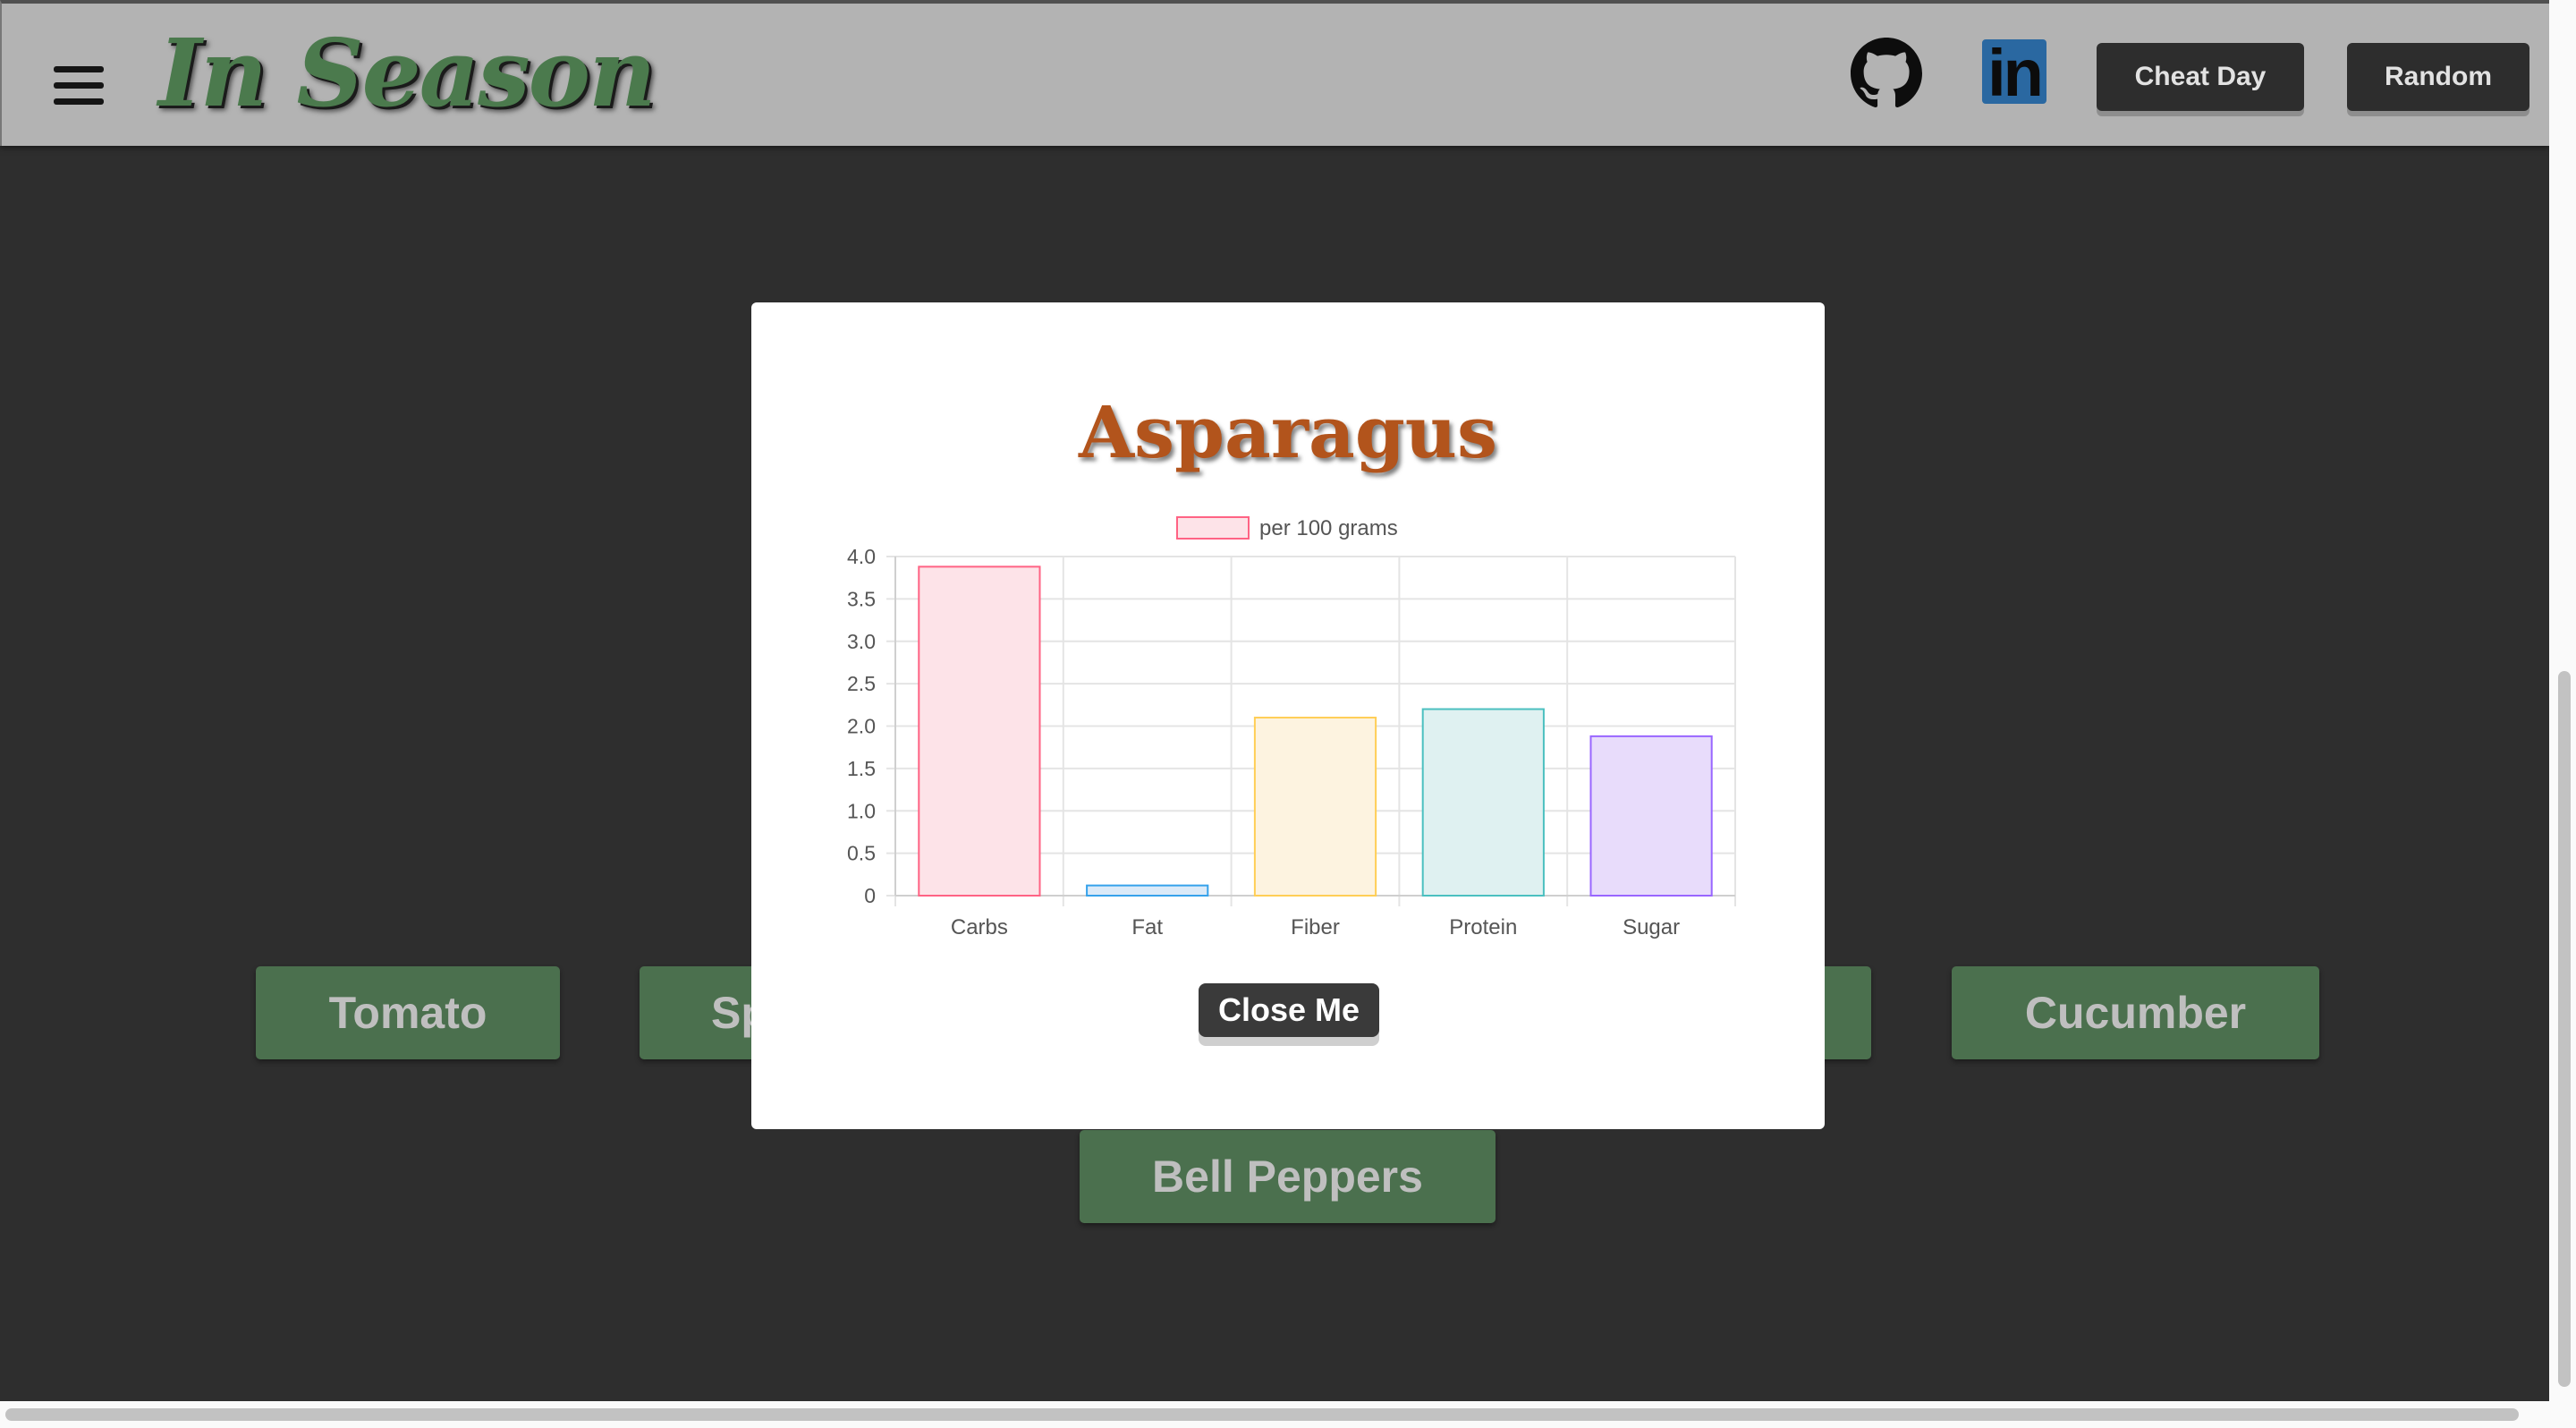  Describe the element at coordinates (1315, 807) in the screenshot. I see `bar-fiber` at that location.